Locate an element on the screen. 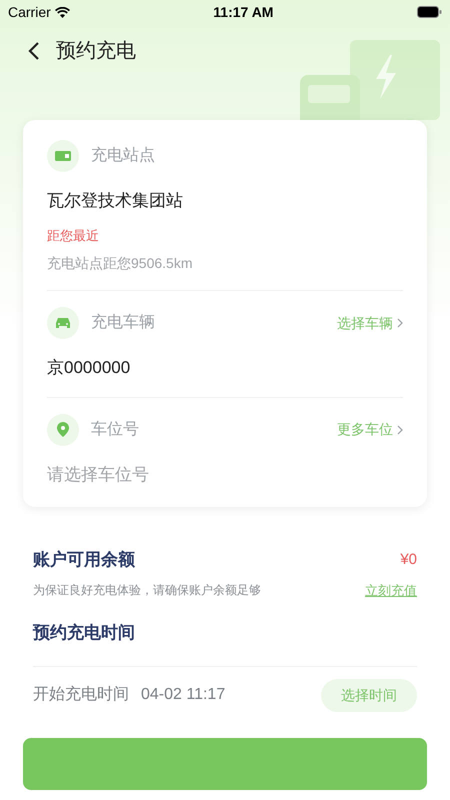 This screenshot has width=450, height=800. balance-note: 为保证良好充电体验，请确保账户余额足够 is located at coordinates (147, 591).